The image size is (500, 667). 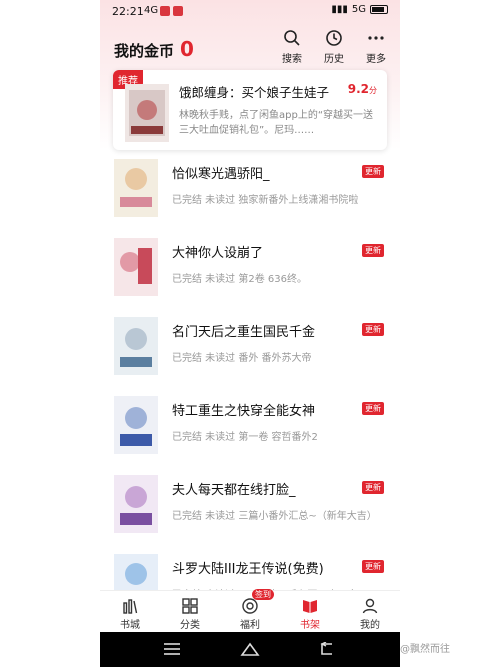 I want to click on more-label: 更多, so click(x=376, y=59).